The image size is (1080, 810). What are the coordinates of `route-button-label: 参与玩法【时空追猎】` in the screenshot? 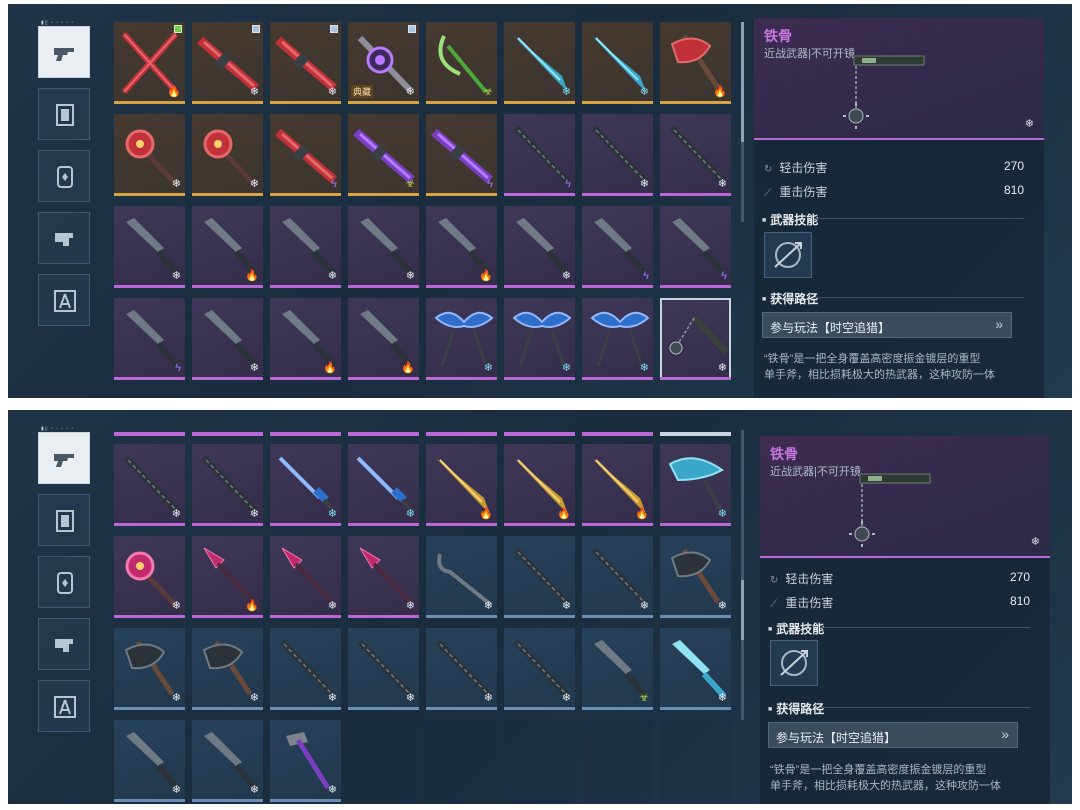 It's located at (836, 738).